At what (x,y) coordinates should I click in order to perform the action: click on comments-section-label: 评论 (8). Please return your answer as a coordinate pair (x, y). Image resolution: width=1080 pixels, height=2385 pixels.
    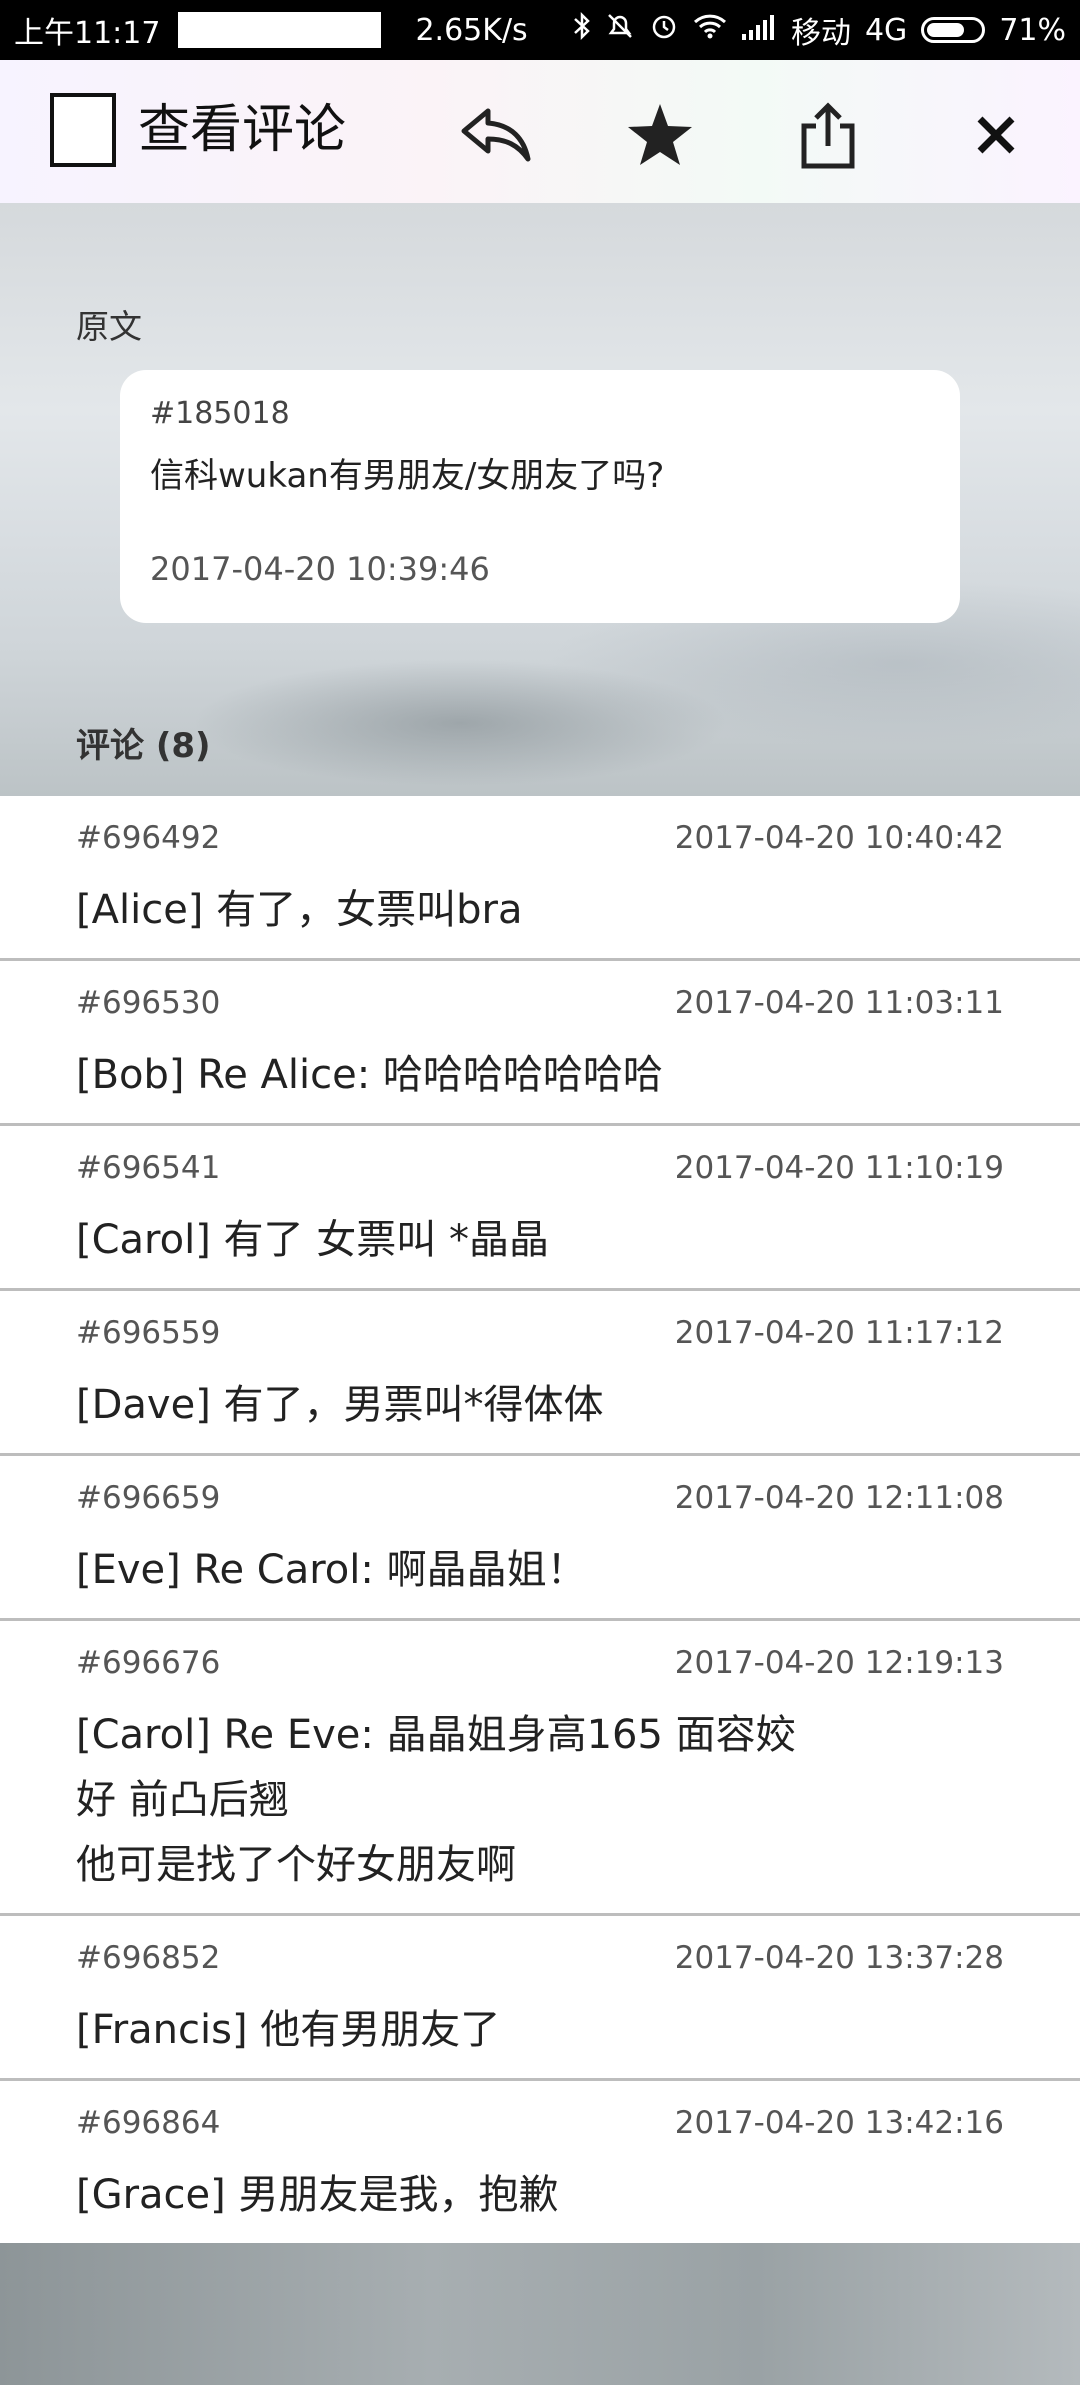
    Looking at the image, I should click on (143, 746).